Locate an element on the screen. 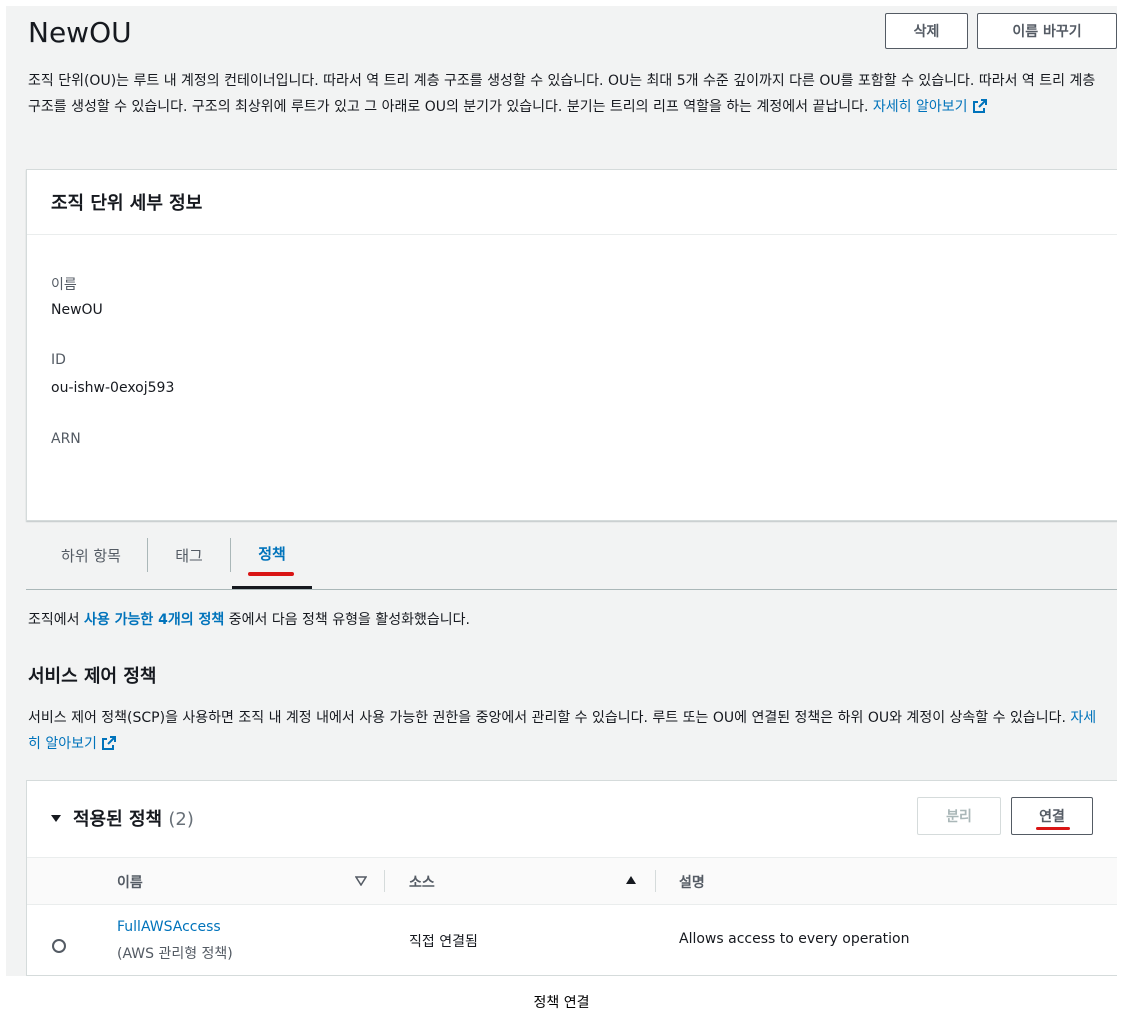  attached-policies-label: 적용된 정책 is located at coordinates (118, 819).